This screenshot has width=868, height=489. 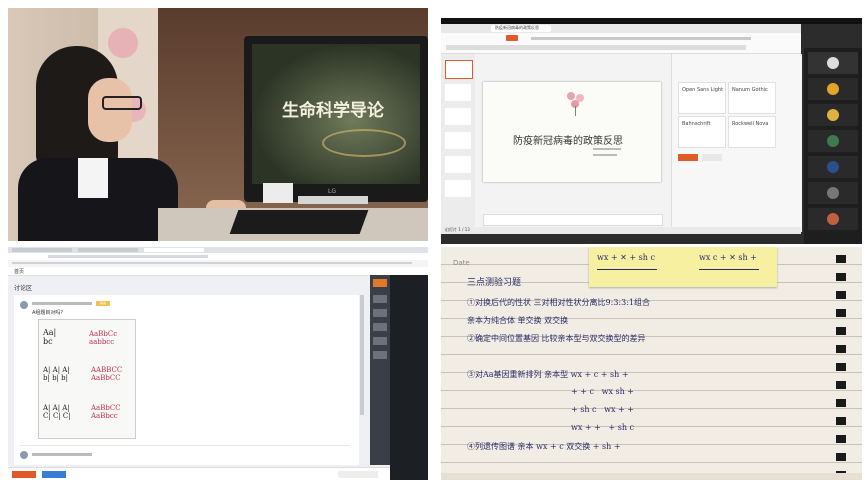 I want to click on site-header: 首页, so click(x=218, y=271).